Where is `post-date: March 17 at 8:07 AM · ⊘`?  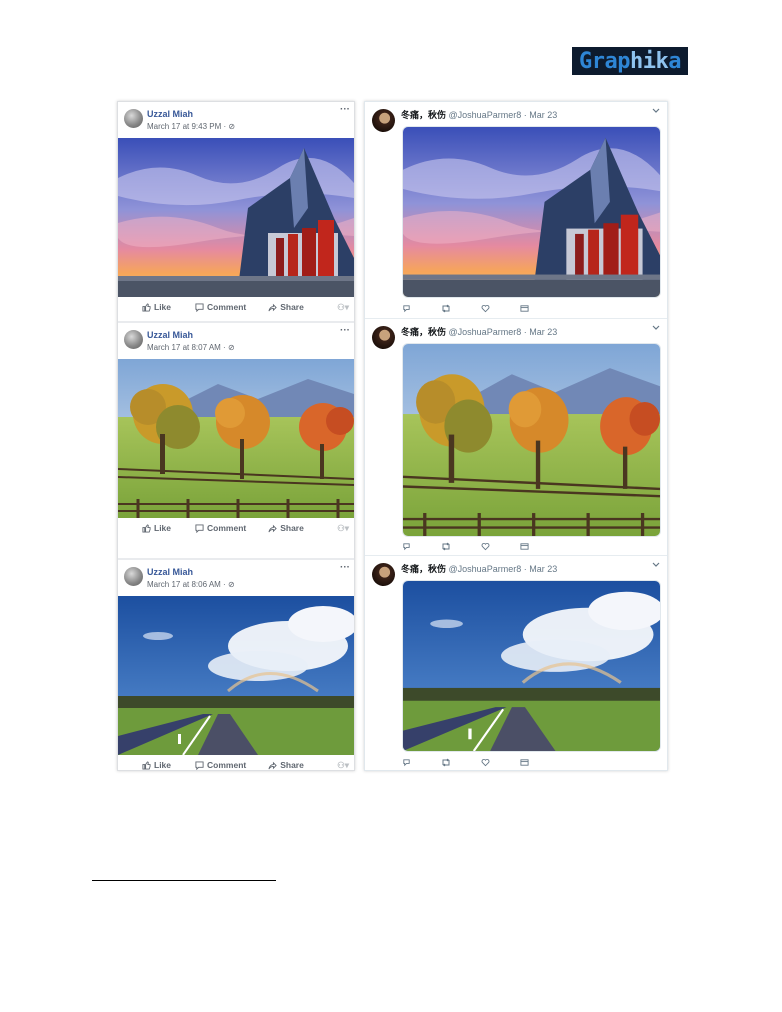
post-date: March 17 at 8:07 AM · ⊘ is located at coordinates (191, 347).